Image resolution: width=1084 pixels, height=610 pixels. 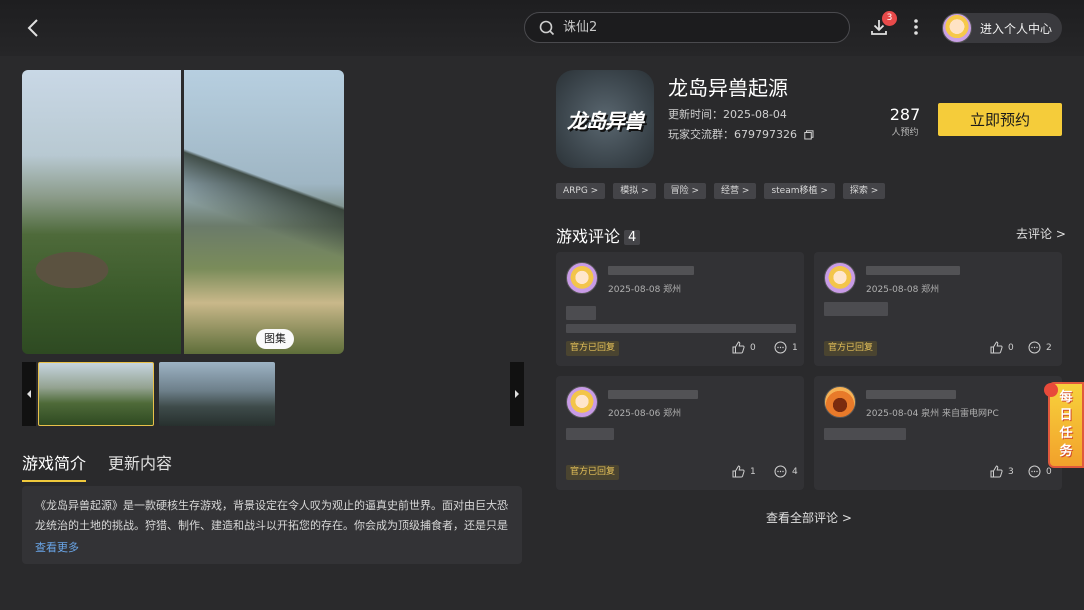 I want to click on game-logo-text: 龙岛异兽, so click(x=605, y=120).